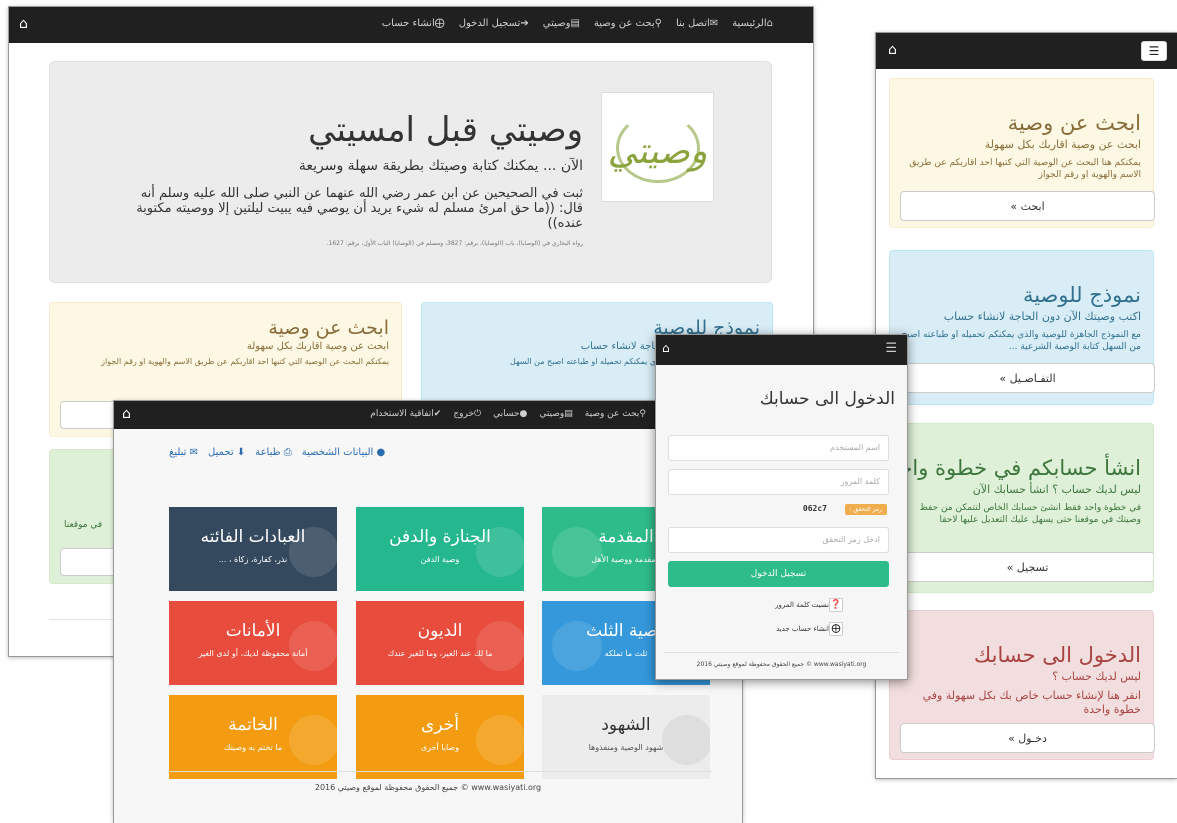 This screenshot has width=1177, height=823. I want to click on captcha-label: رمز التحقق :, so click(865, 509).